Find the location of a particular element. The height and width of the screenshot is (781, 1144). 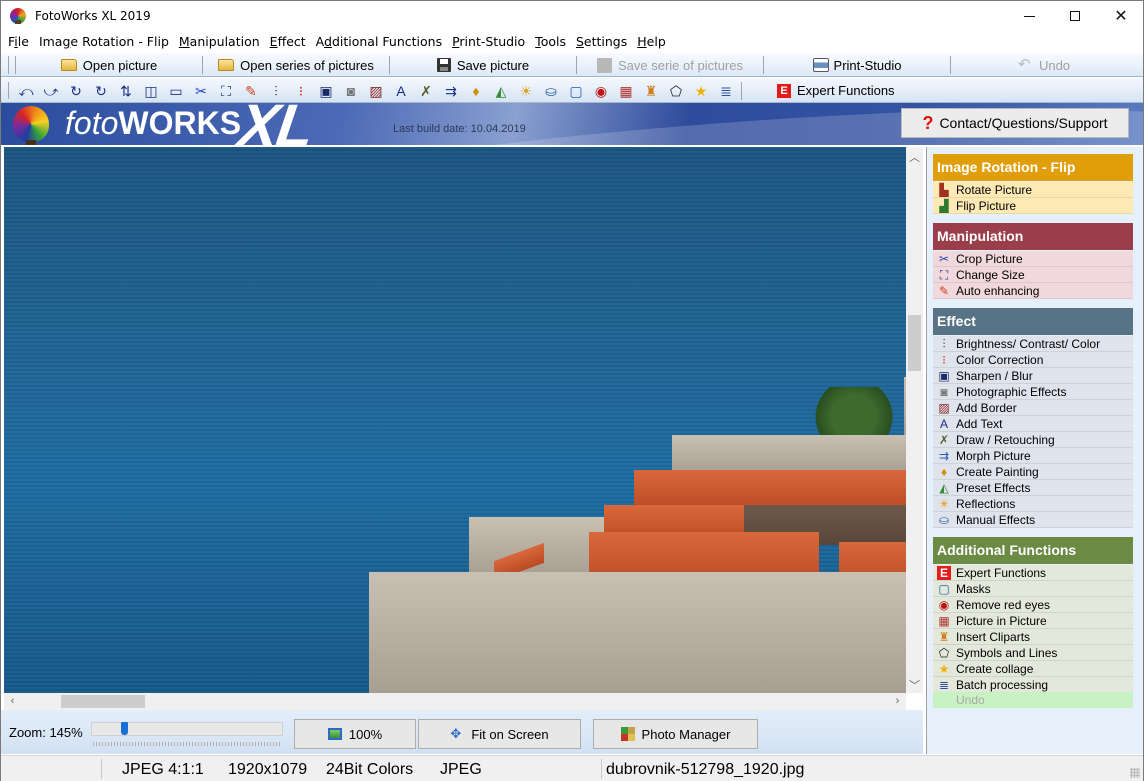

batch-processing-icon: ≣ is located at coordinates (726, 91).